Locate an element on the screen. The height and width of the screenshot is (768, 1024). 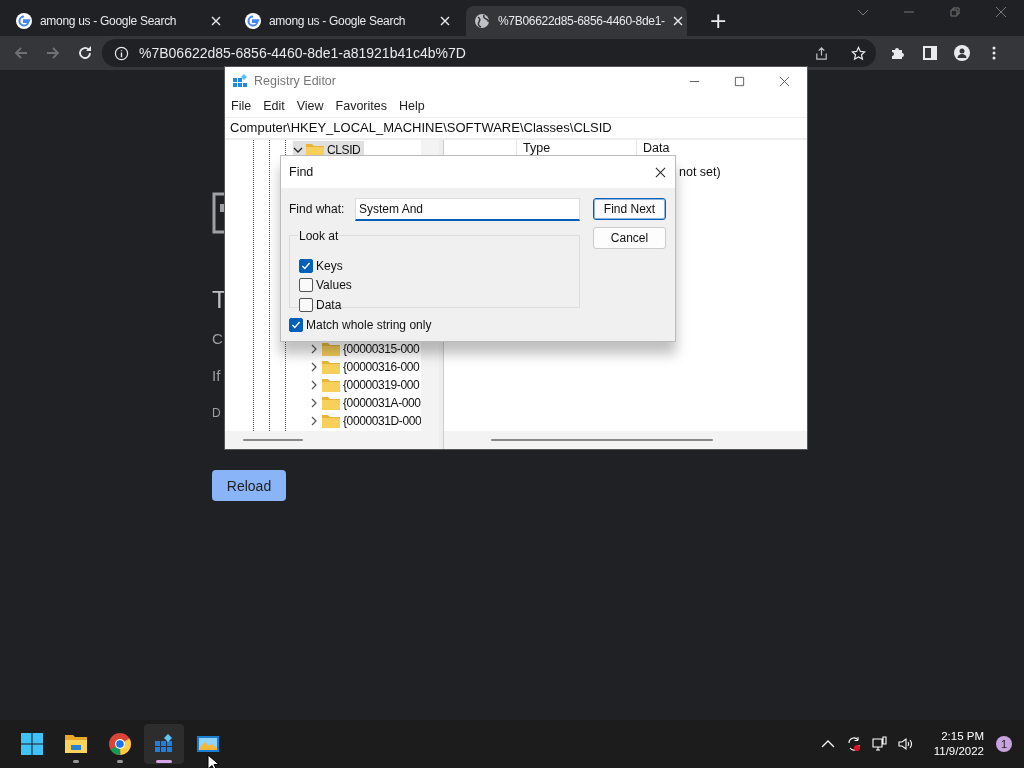
restore-icon is located at coordinates (955, 12).